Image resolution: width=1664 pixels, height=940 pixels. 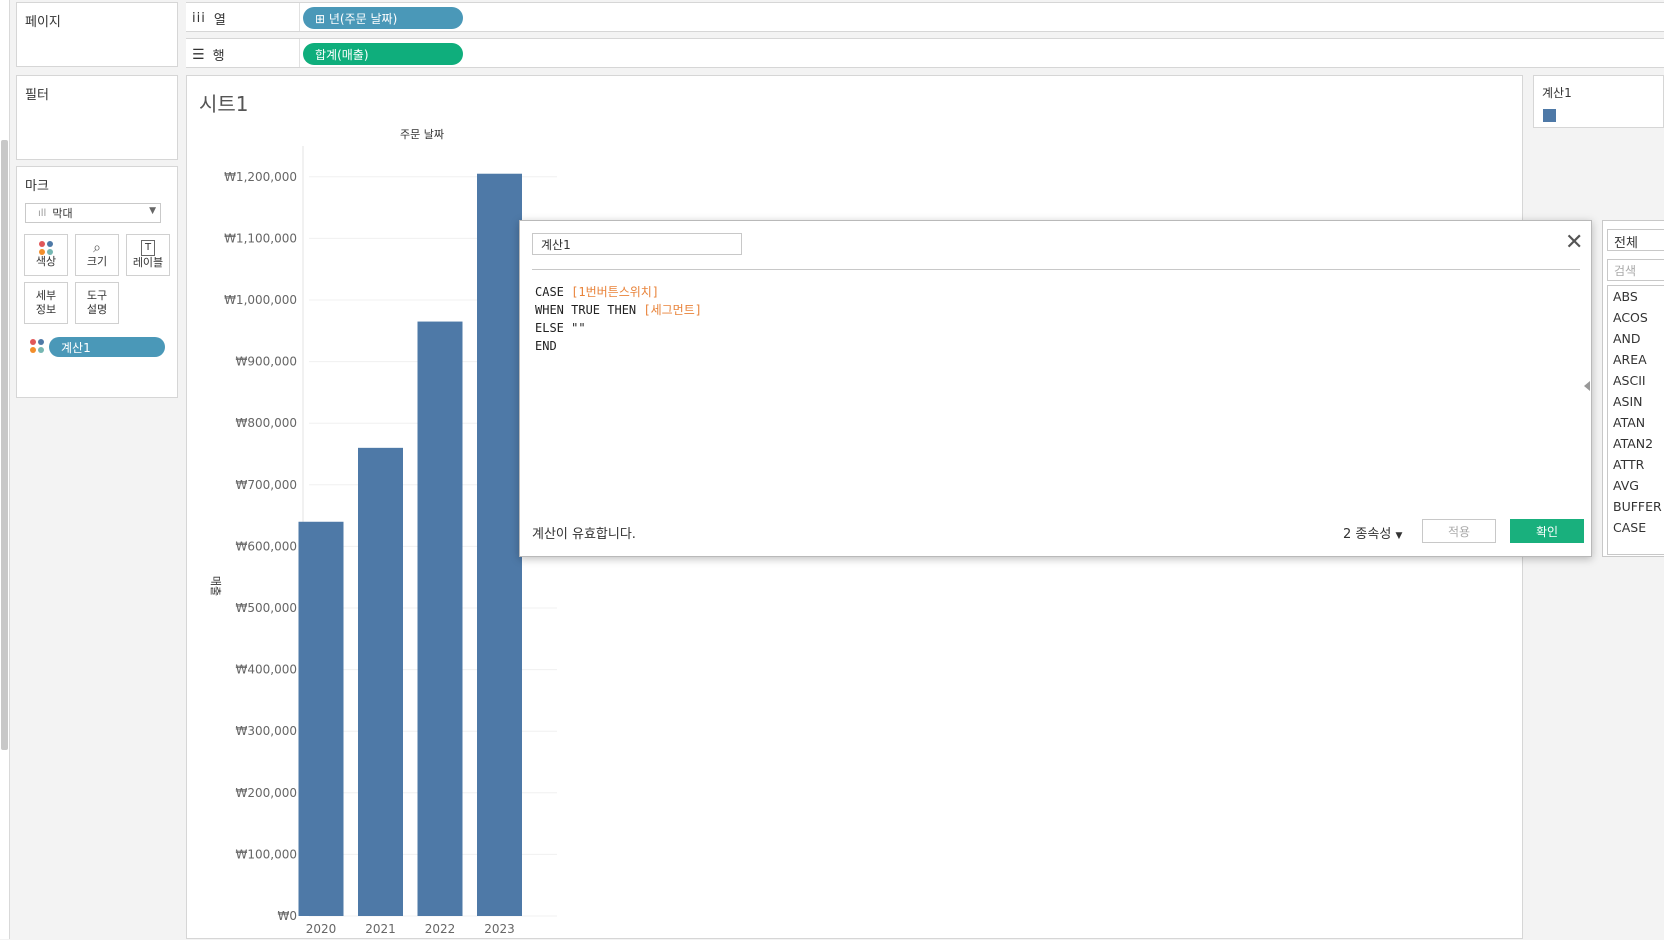 I want to click on tooltip-button: 도구 설명, so click(x=97, y=303).